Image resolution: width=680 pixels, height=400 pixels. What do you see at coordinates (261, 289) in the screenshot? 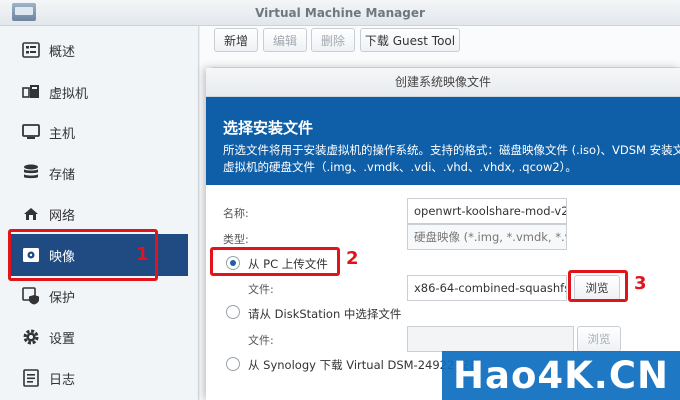
I see `file-label: 文件:` at bounding box center [261, 289].